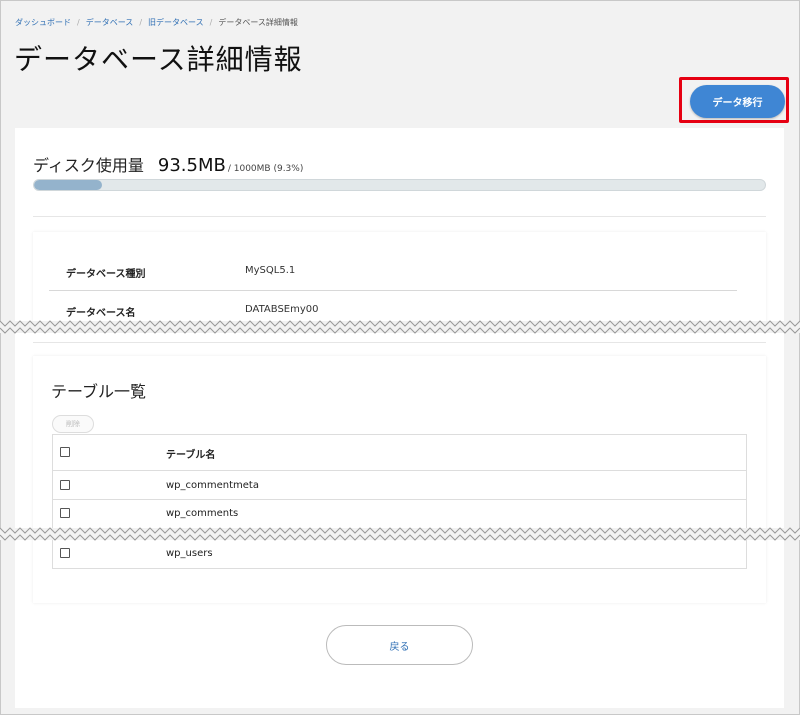 Image resolution: width=800 pixels, height=715 pixels. Describe the element at coordinates (212, 485) in the screenshot. I see `table-name: wp_commentmeta` at that location.